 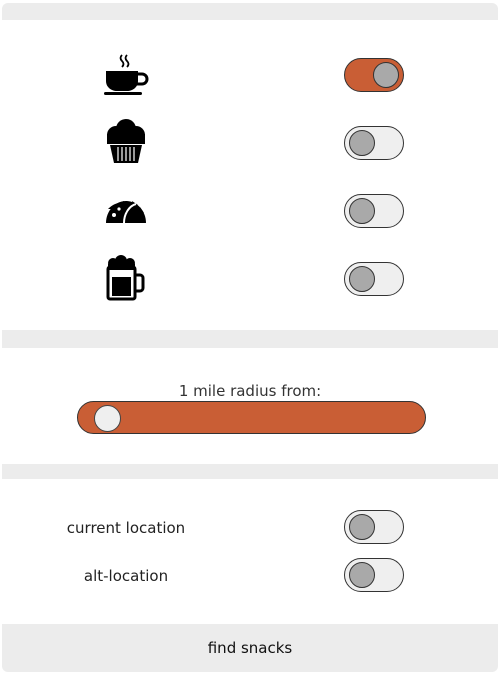 I want to click on current-location-toggle, so click(x=374, y=527).